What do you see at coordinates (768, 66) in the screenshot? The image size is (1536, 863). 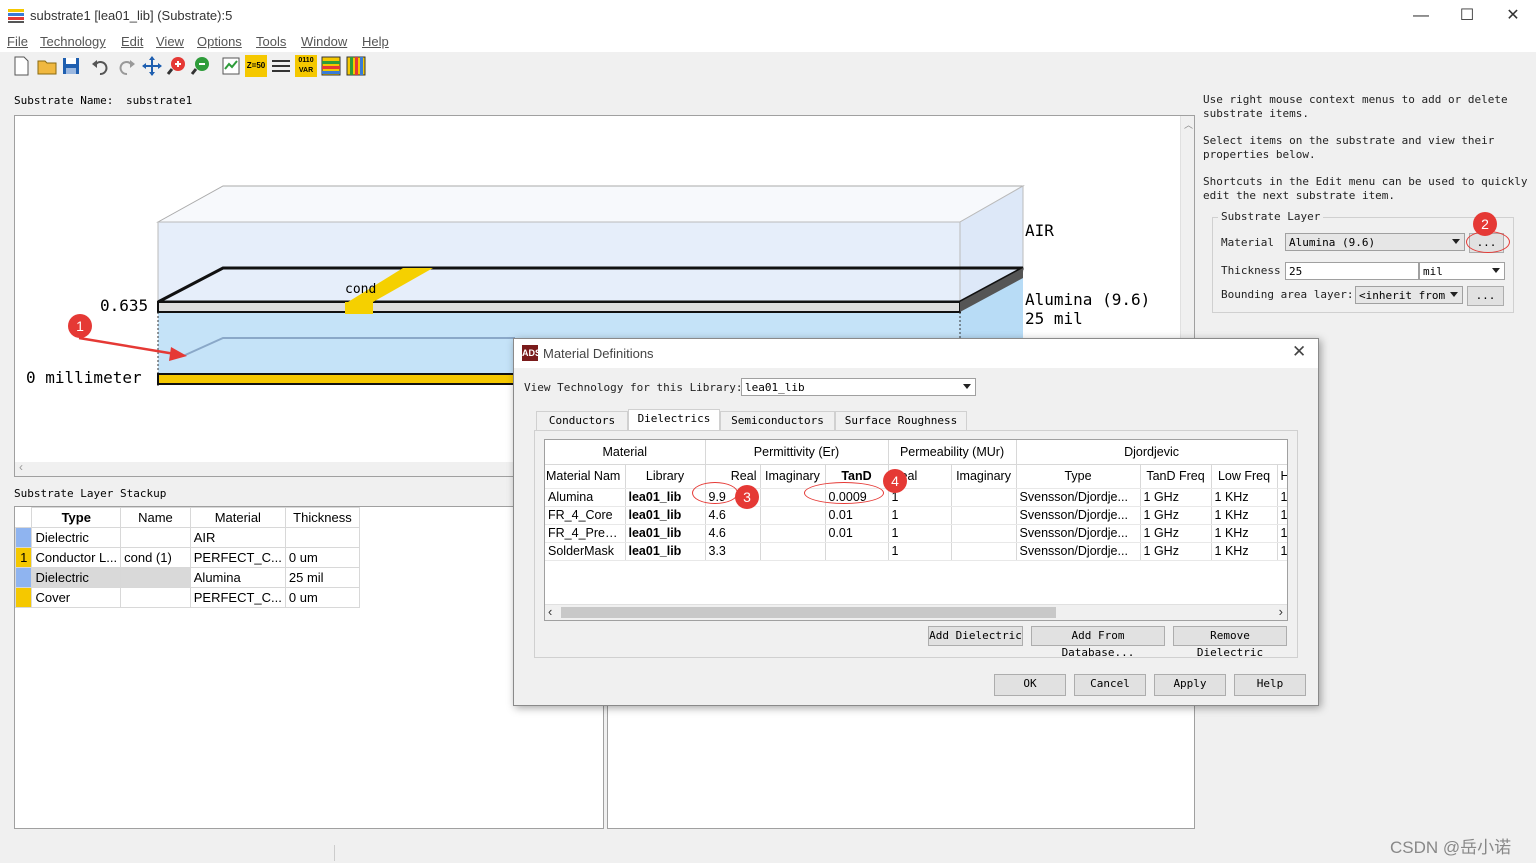 I see `toolbar: Z=50 0110 VAR` at bounding box center [768, 66].